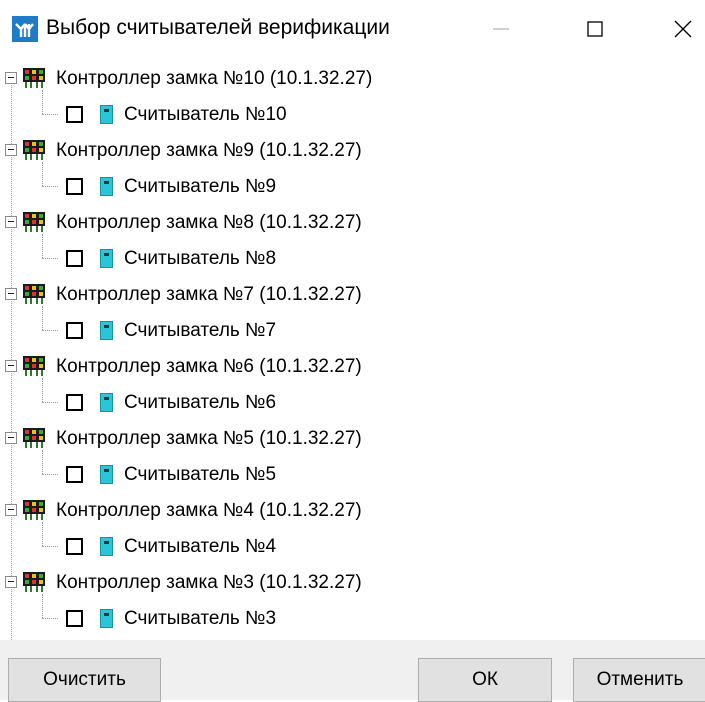 The width and height of the screenshot is (705, 702). What do you see at coordinates (209, 222) in the screenshot?
I see `controller-label: Контроллер замка №8 (10.1.32.27)` at bounding box center [209, 222].